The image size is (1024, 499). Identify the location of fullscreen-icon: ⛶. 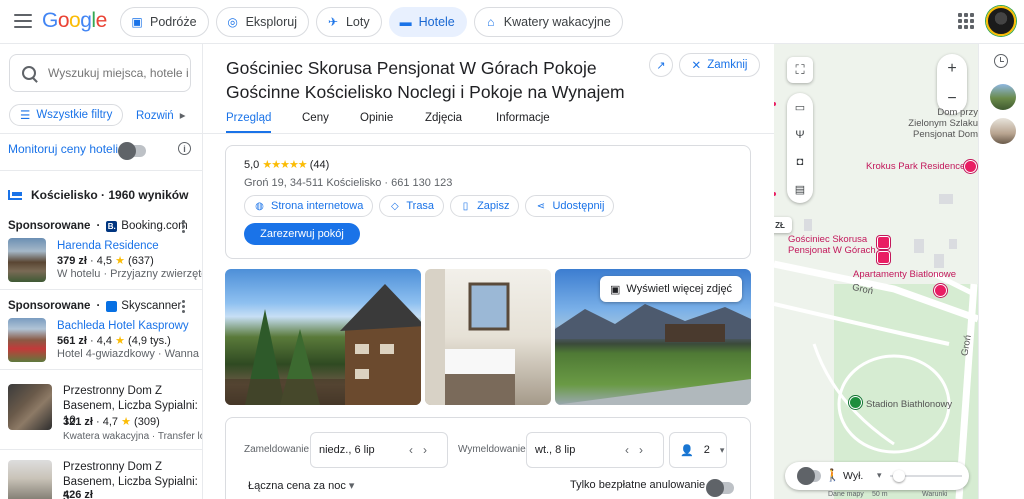
(800, 70).